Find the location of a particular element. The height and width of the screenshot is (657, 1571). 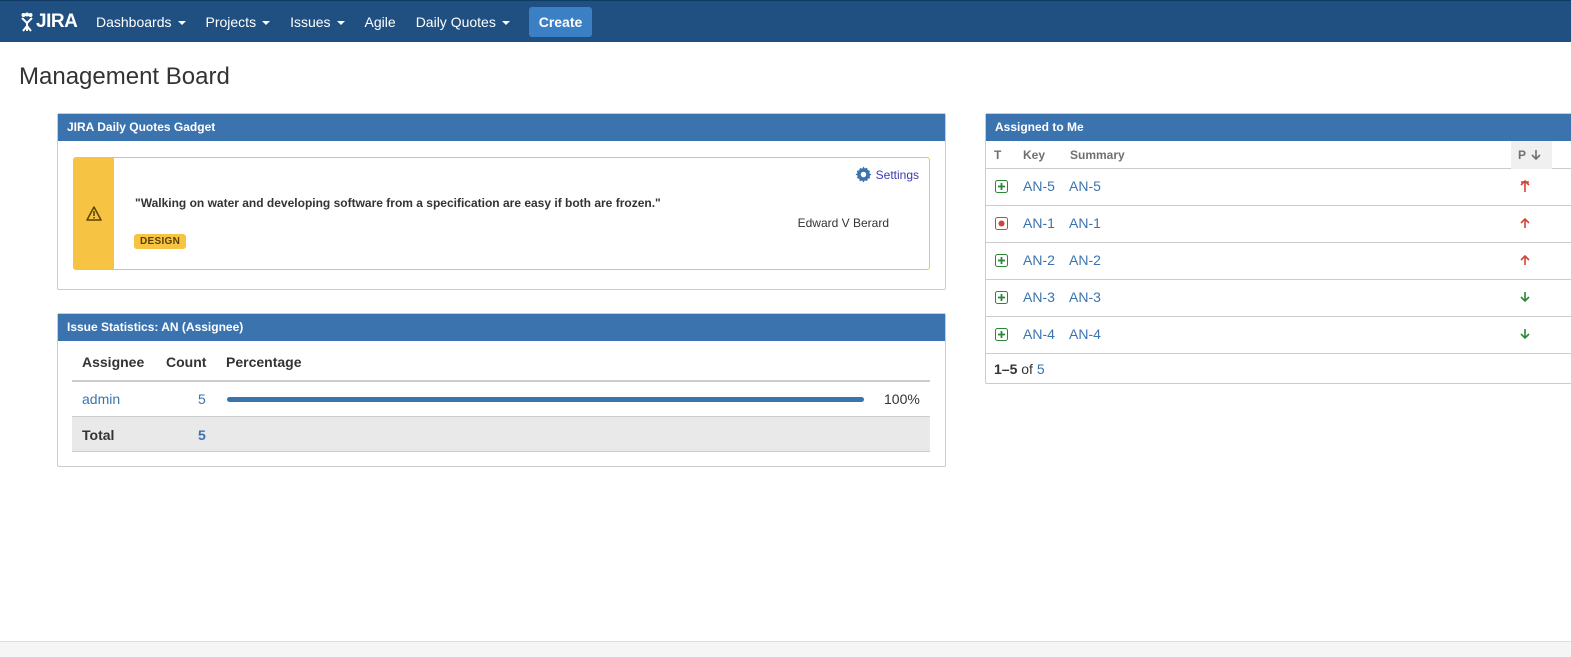

issue-list: AN-5 AN-5 AN-1 AN-1 AN-2 AN-2 AN-3 AN-3 AN-4 AN-4 is located at coordinates (1278, 261).